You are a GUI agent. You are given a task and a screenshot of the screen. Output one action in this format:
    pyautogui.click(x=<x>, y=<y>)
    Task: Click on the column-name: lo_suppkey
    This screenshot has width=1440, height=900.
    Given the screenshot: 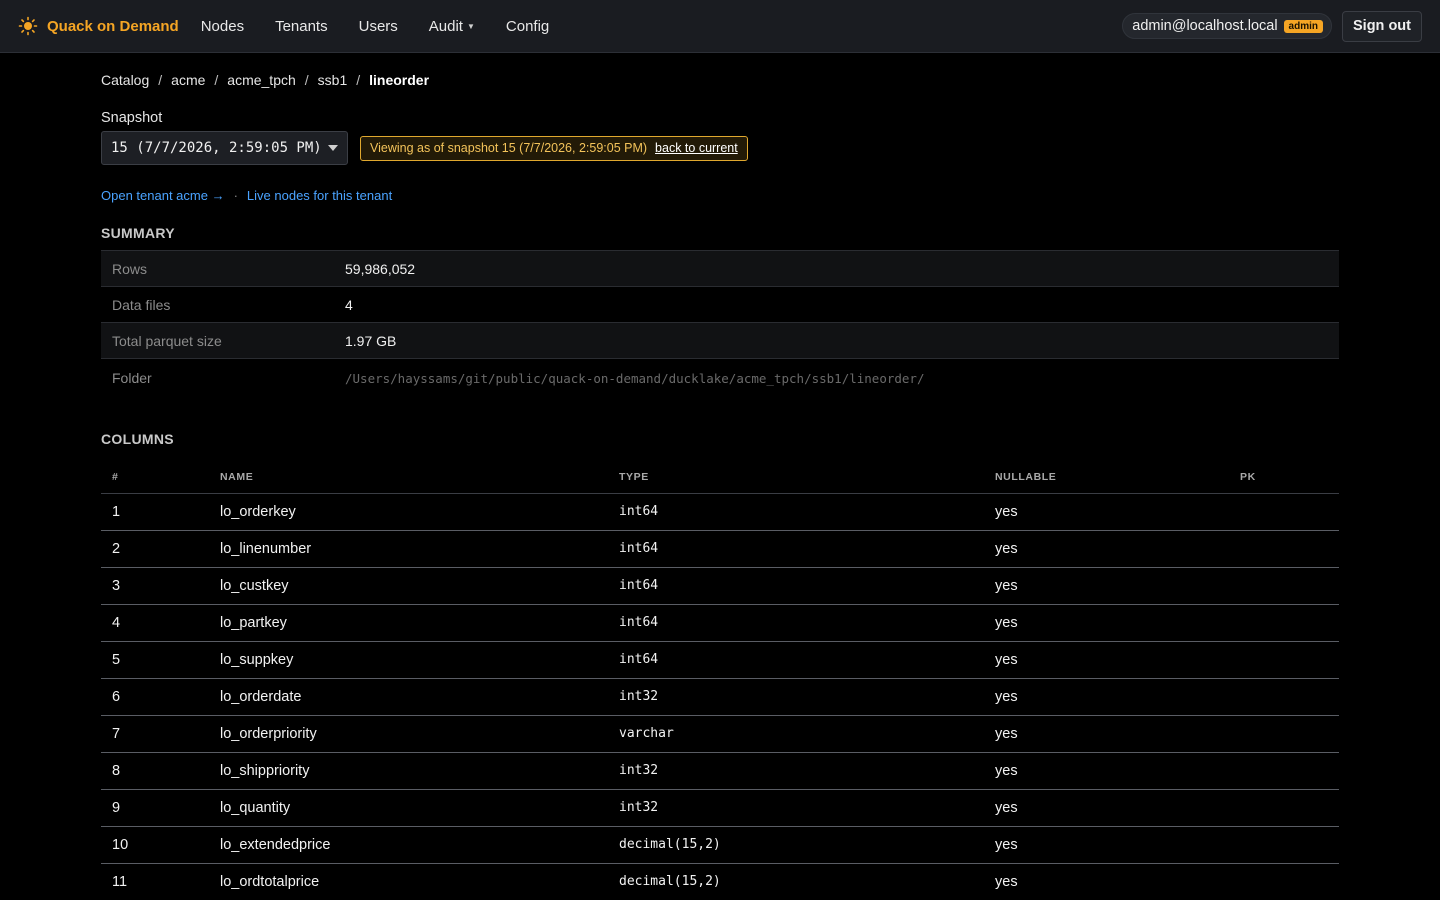 What is the action you would take?
    pyautogui.click(x=408, y=660)
    